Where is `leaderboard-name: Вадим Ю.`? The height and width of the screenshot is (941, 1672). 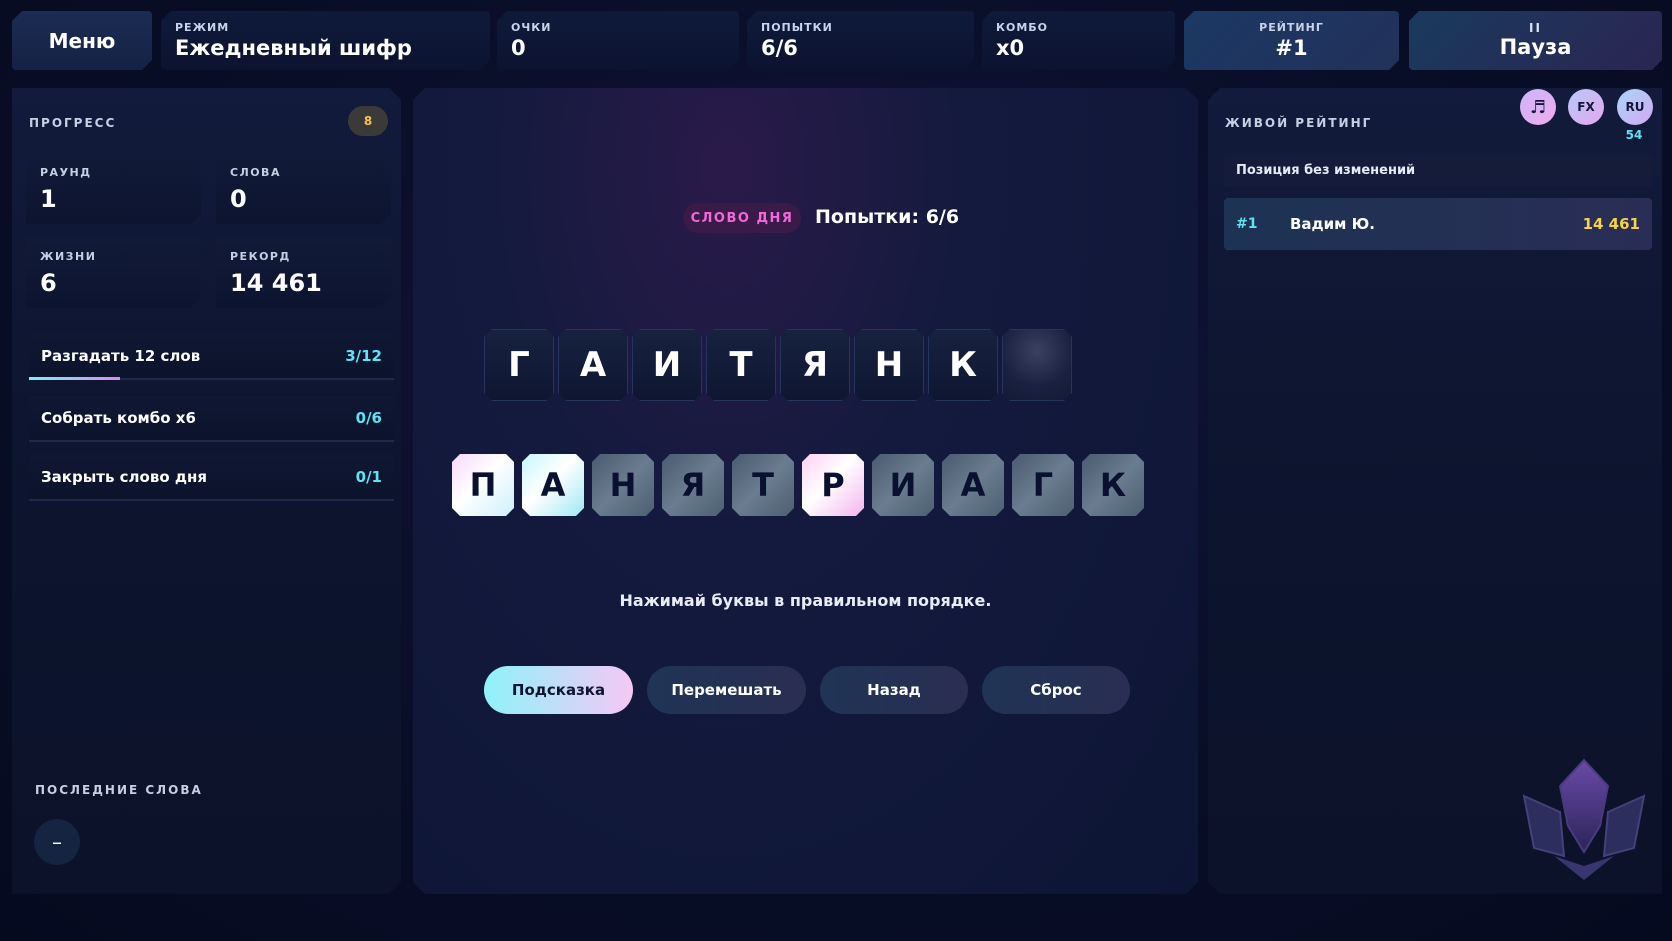
leaderboard-name: Вадим Ю. is located at coordinates (1332, 224).